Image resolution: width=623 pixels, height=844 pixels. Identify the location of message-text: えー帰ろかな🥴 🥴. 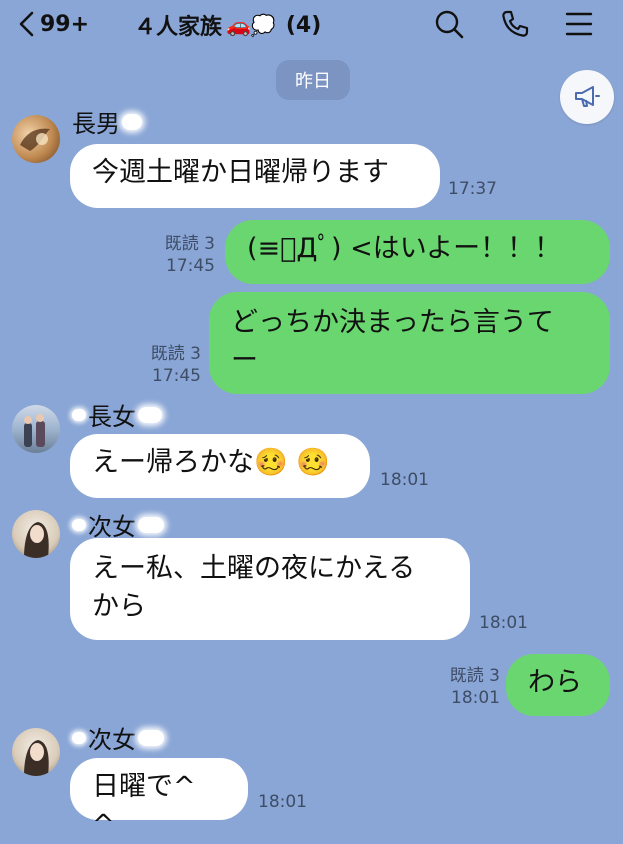
(211, 462).